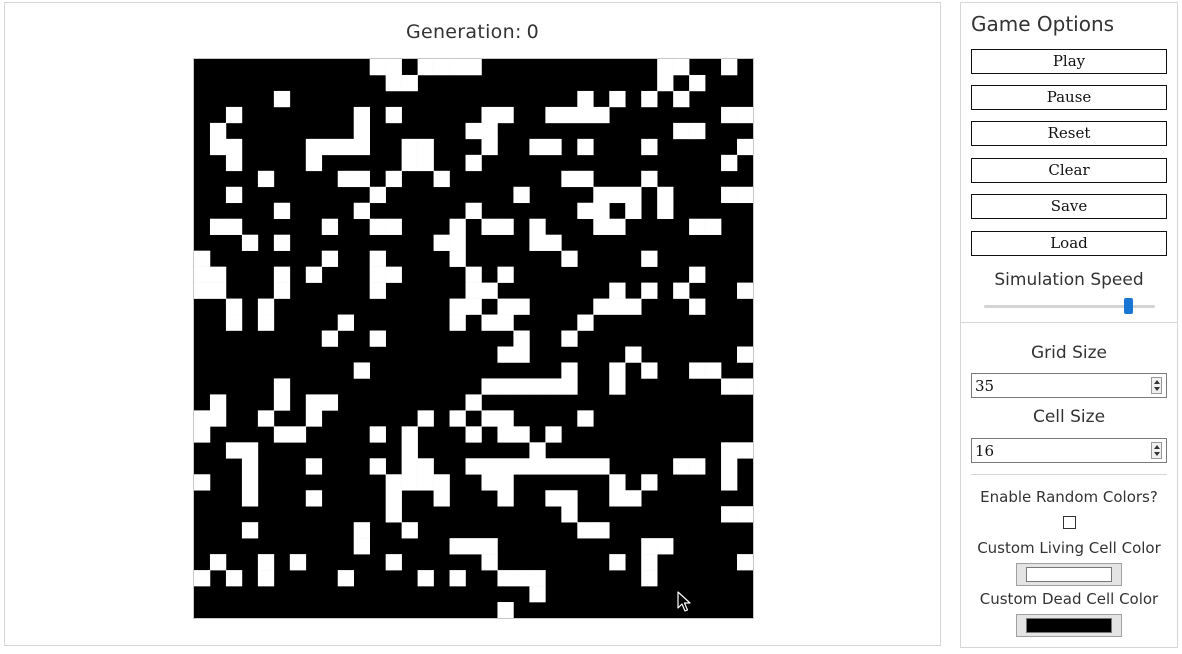 The height and width of the screenshot is (654, 1182). What do you see at coordinates (1069, 450) in the screenshot?
I see `cell-size-input: 16` at bounding box center [1069, 450].